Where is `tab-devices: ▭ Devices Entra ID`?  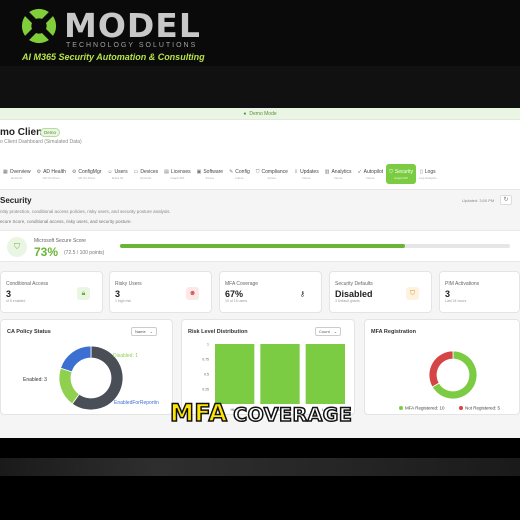 tab-devices: ▭ Devices Entra ID is located at coordinates (146, 174).